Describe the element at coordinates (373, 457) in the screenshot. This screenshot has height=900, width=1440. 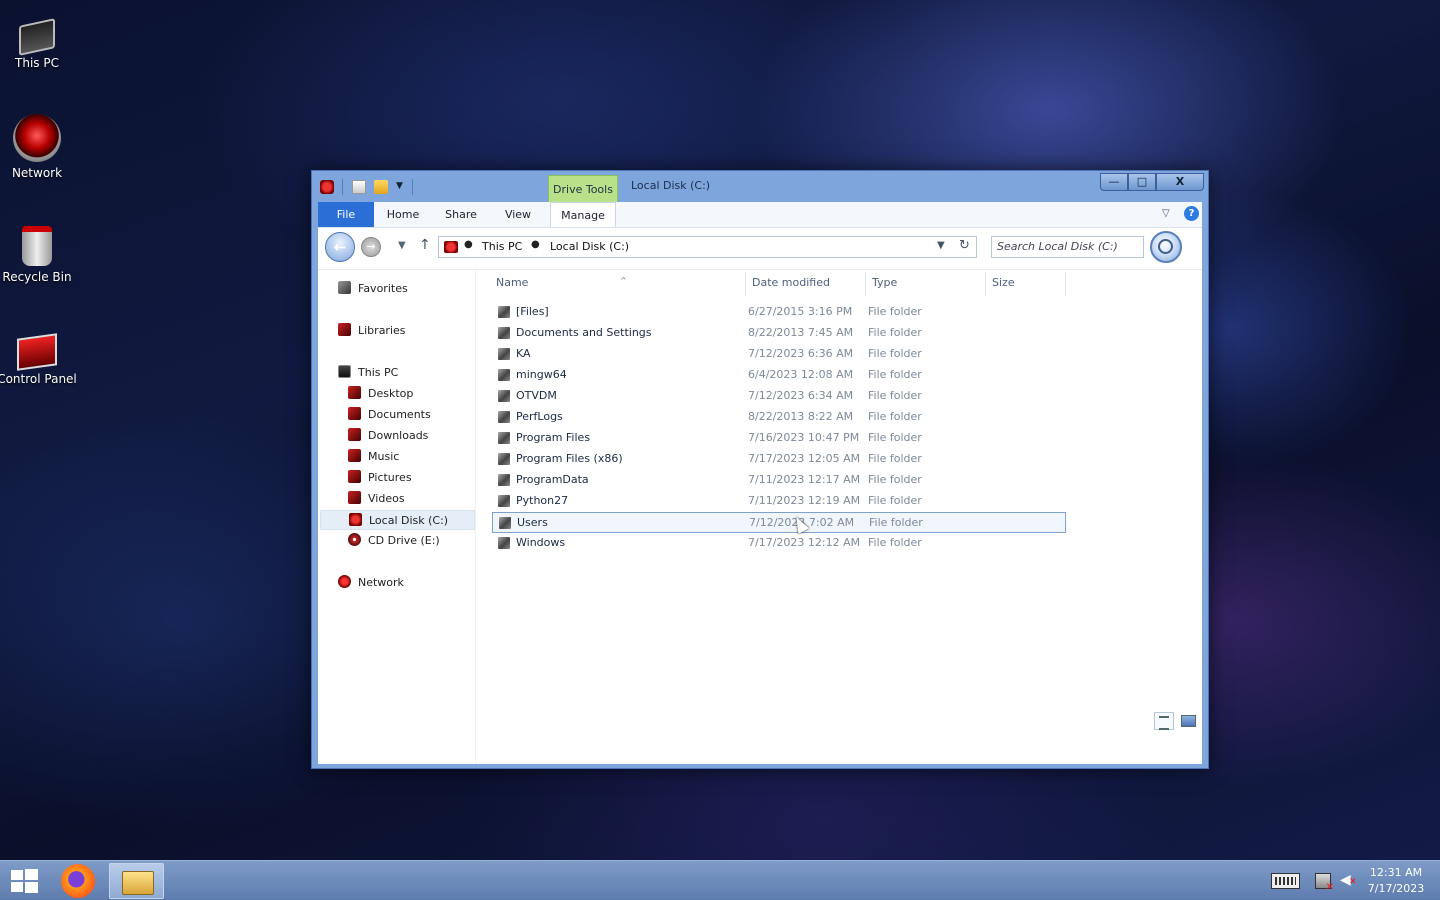
I see `nav-music: Music` at that location.